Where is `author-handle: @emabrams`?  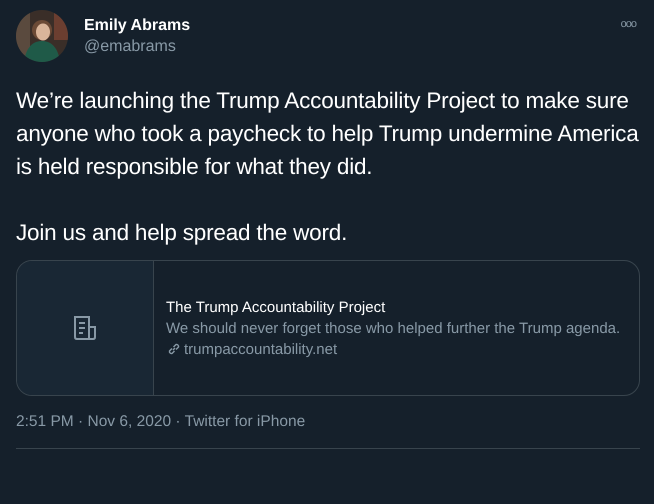 author-handle: @emabrams is located at coordinates (344, 47).